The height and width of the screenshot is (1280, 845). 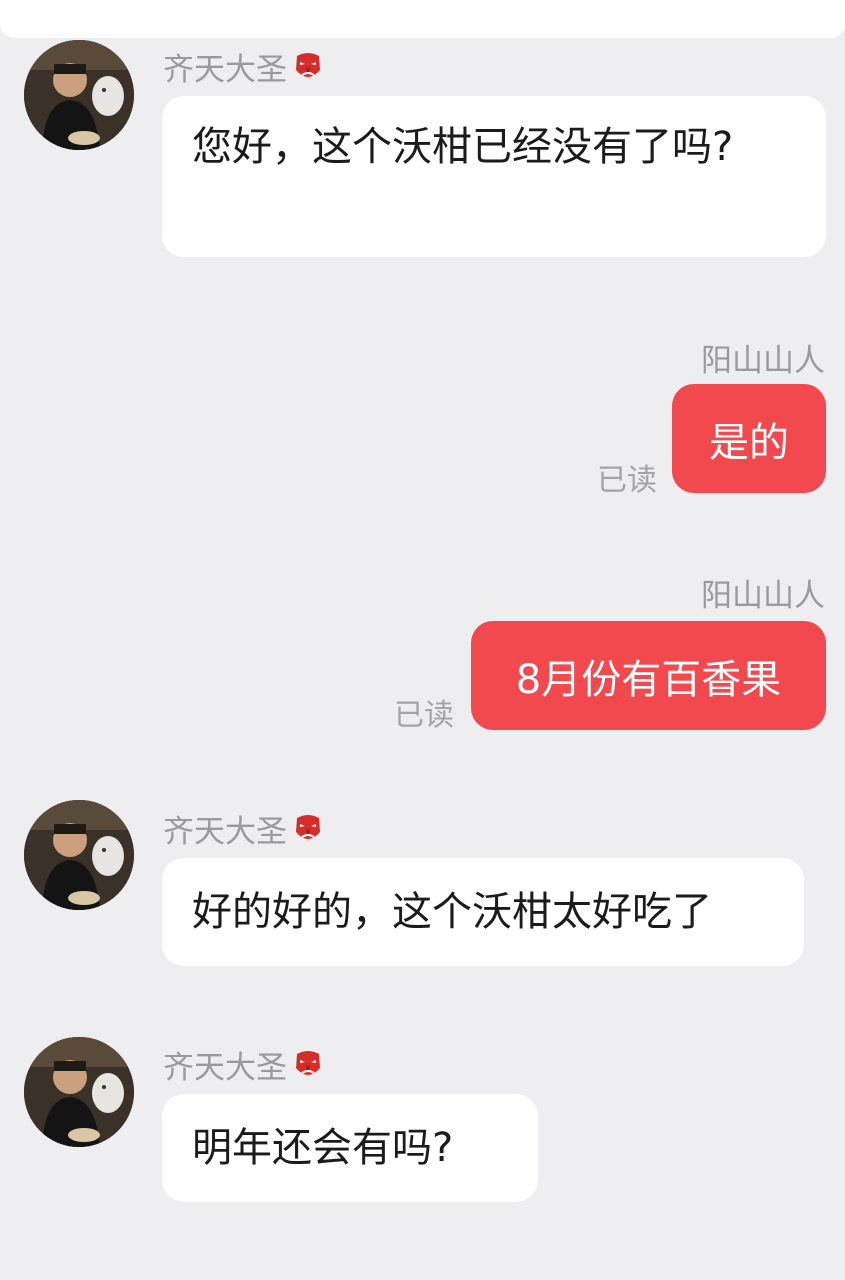 I want to click on message-text: 您好，这个沃柑已经没有了吗?, so click(x=463, y=147).